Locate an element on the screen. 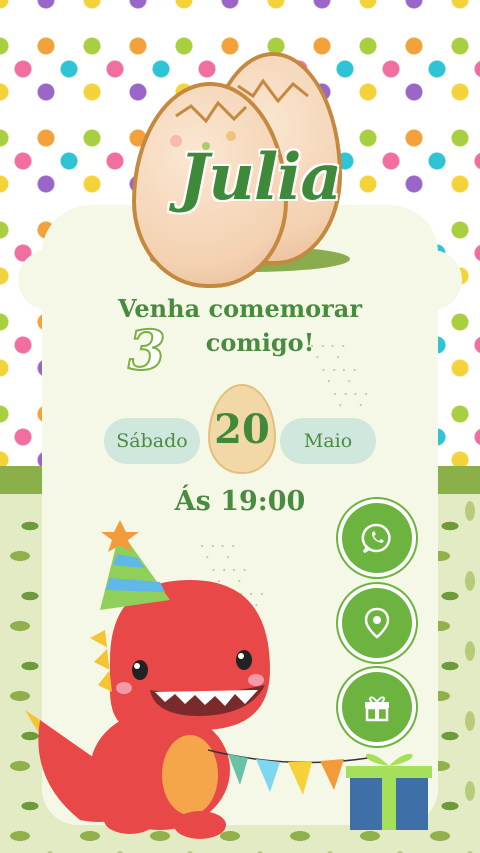  weekday-label: Sábado is located at coordinates (152, 441).